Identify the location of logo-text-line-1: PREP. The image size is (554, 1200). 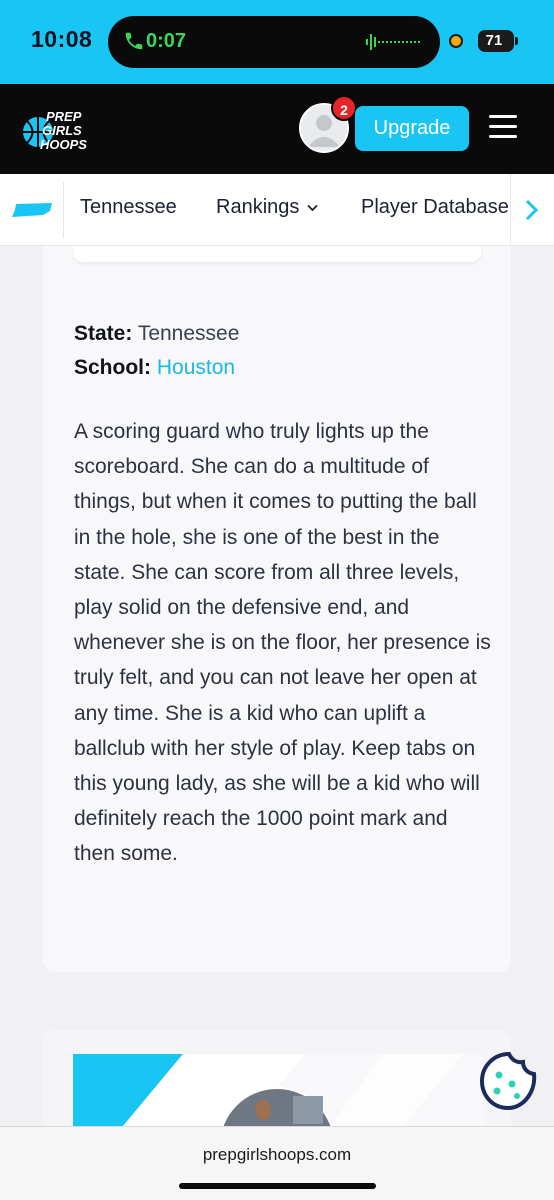
(64, 116).